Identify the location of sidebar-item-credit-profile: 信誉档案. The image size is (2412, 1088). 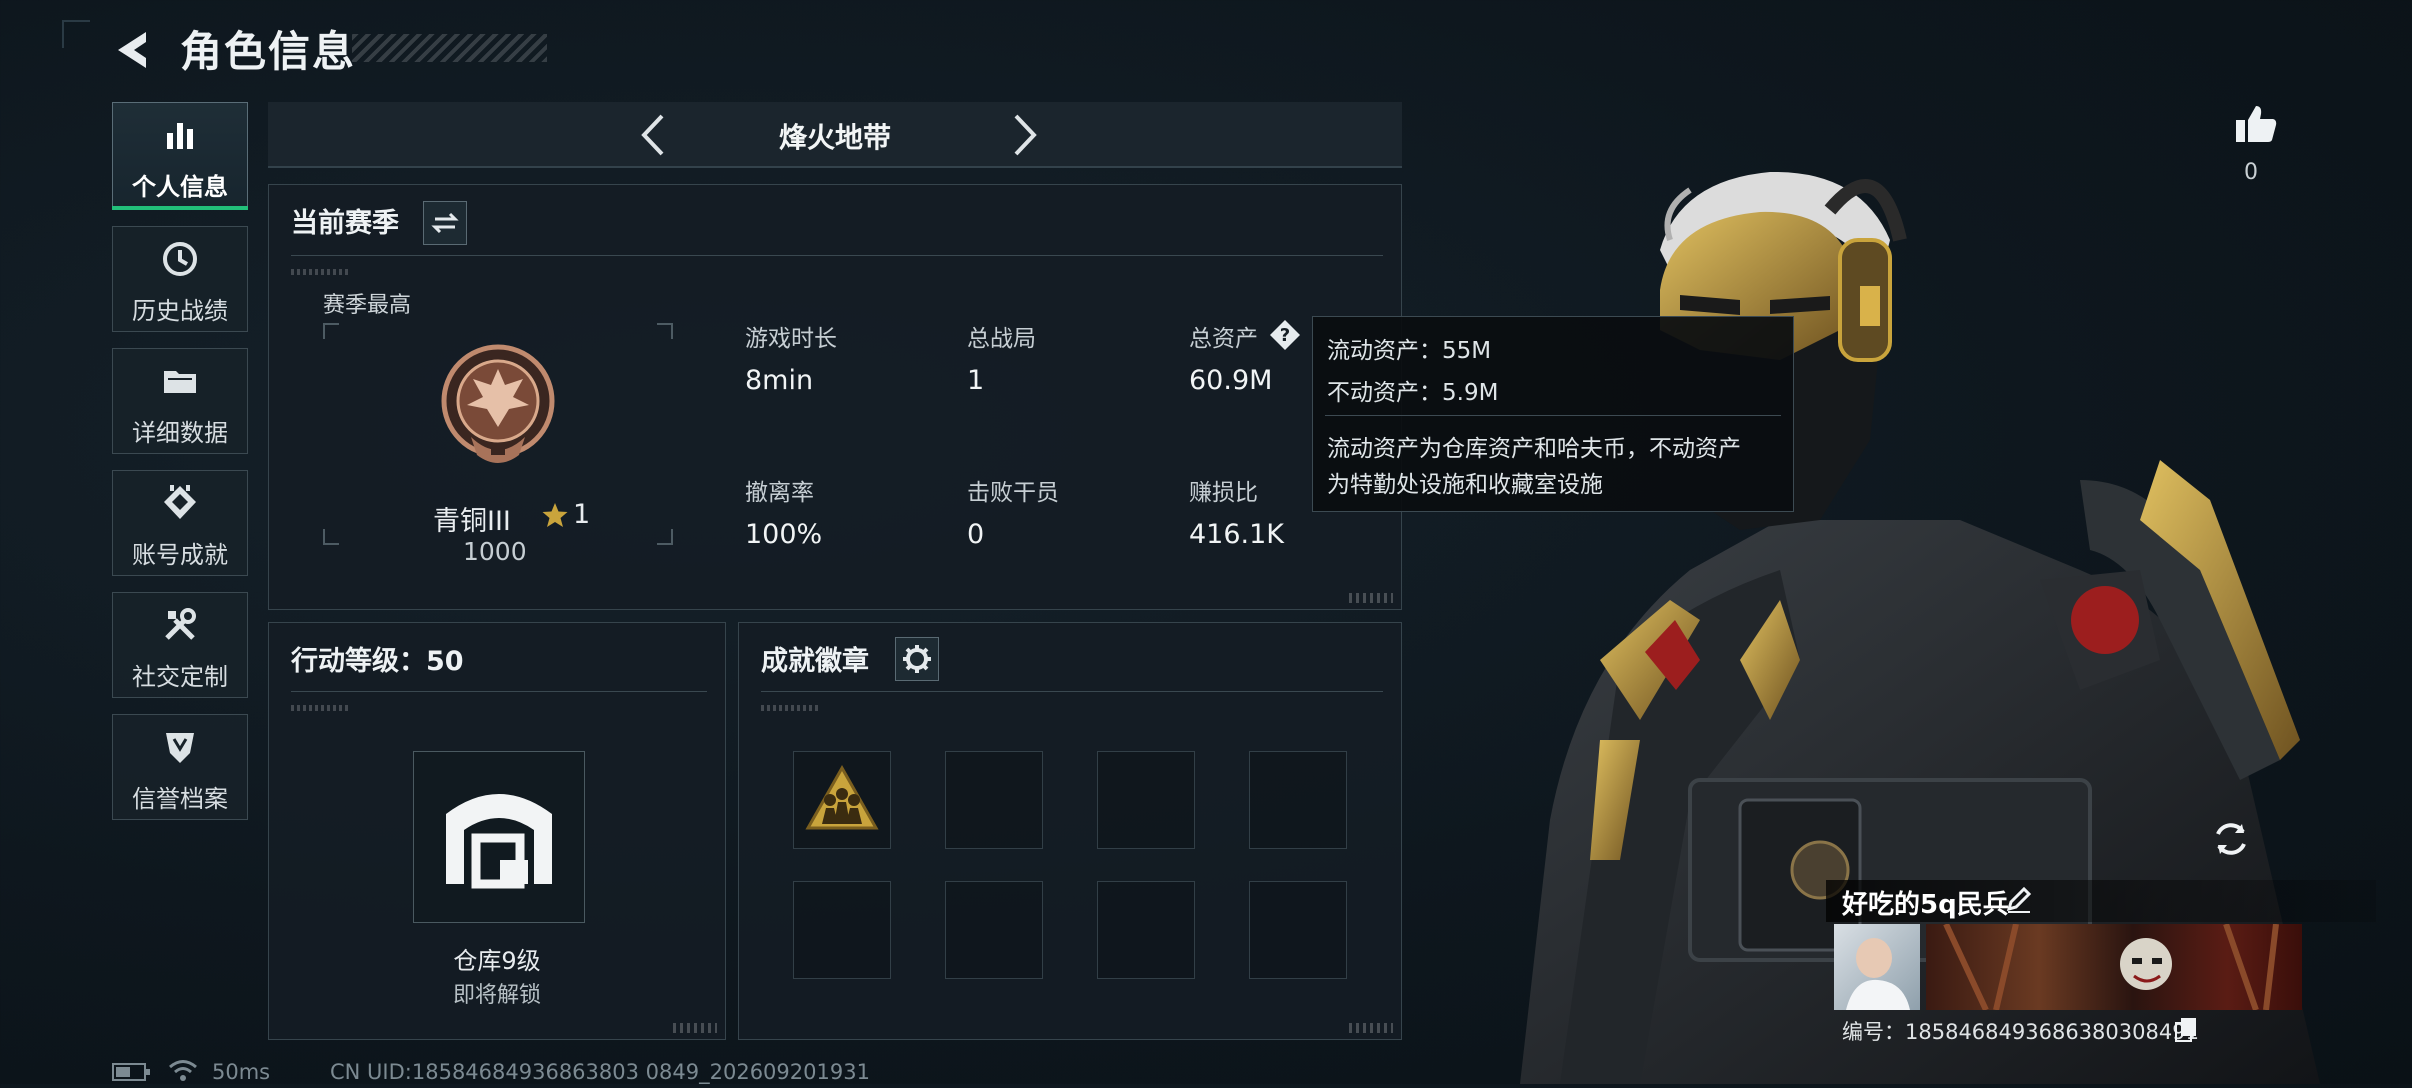
(180, 767).